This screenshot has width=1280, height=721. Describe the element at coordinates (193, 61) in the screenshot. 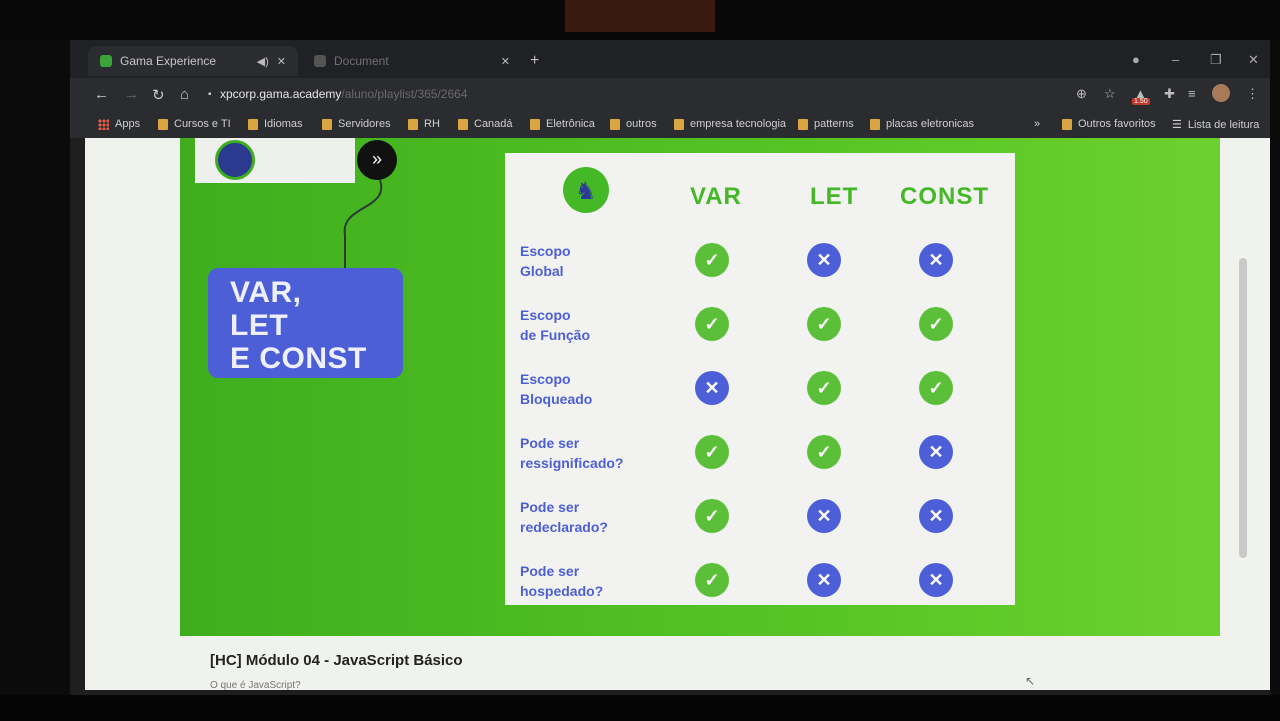

I see `tab-gama-experience: Gama Experience ◀) ✕` at that location.